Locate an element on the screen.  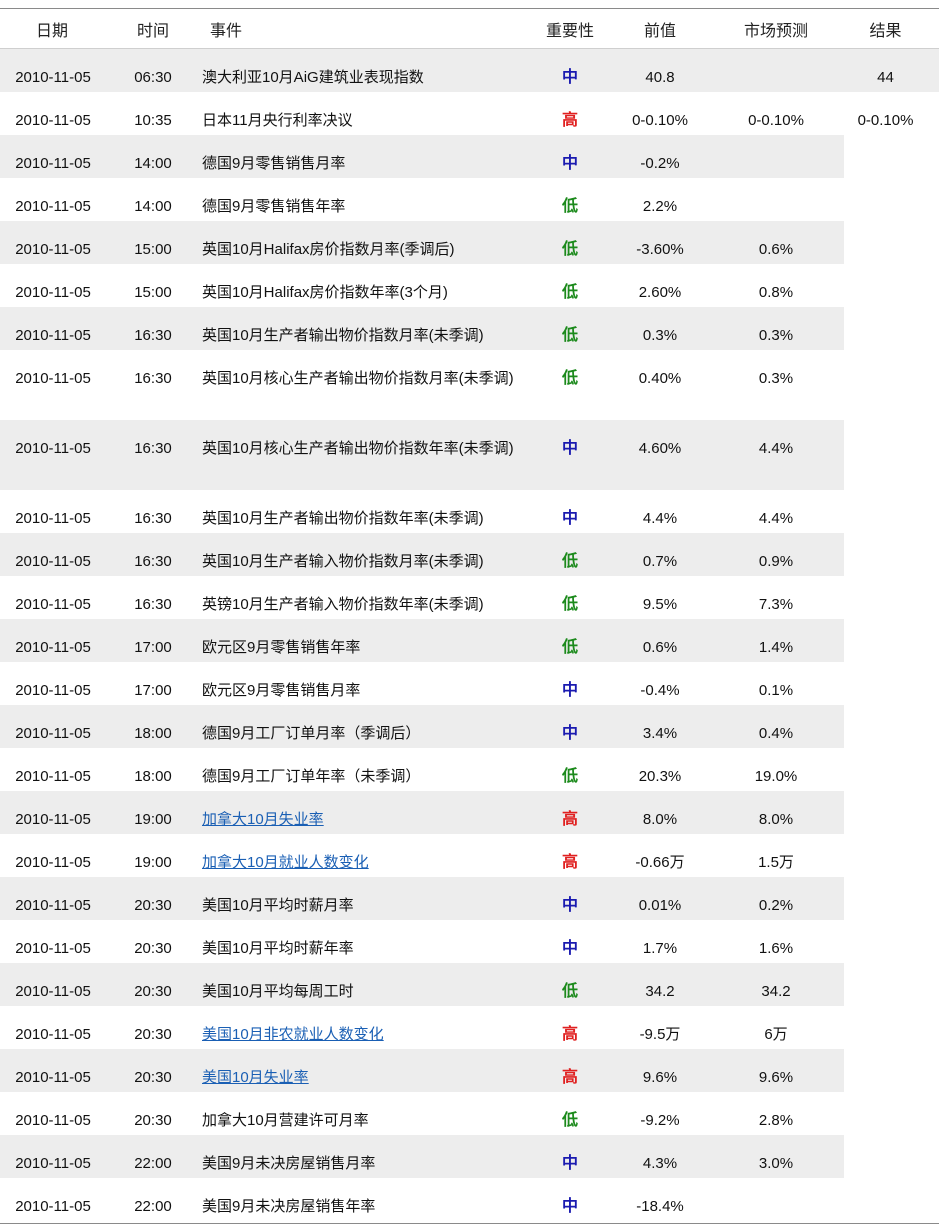
row-previous: -3.60% is located at coordinates (660, 249).